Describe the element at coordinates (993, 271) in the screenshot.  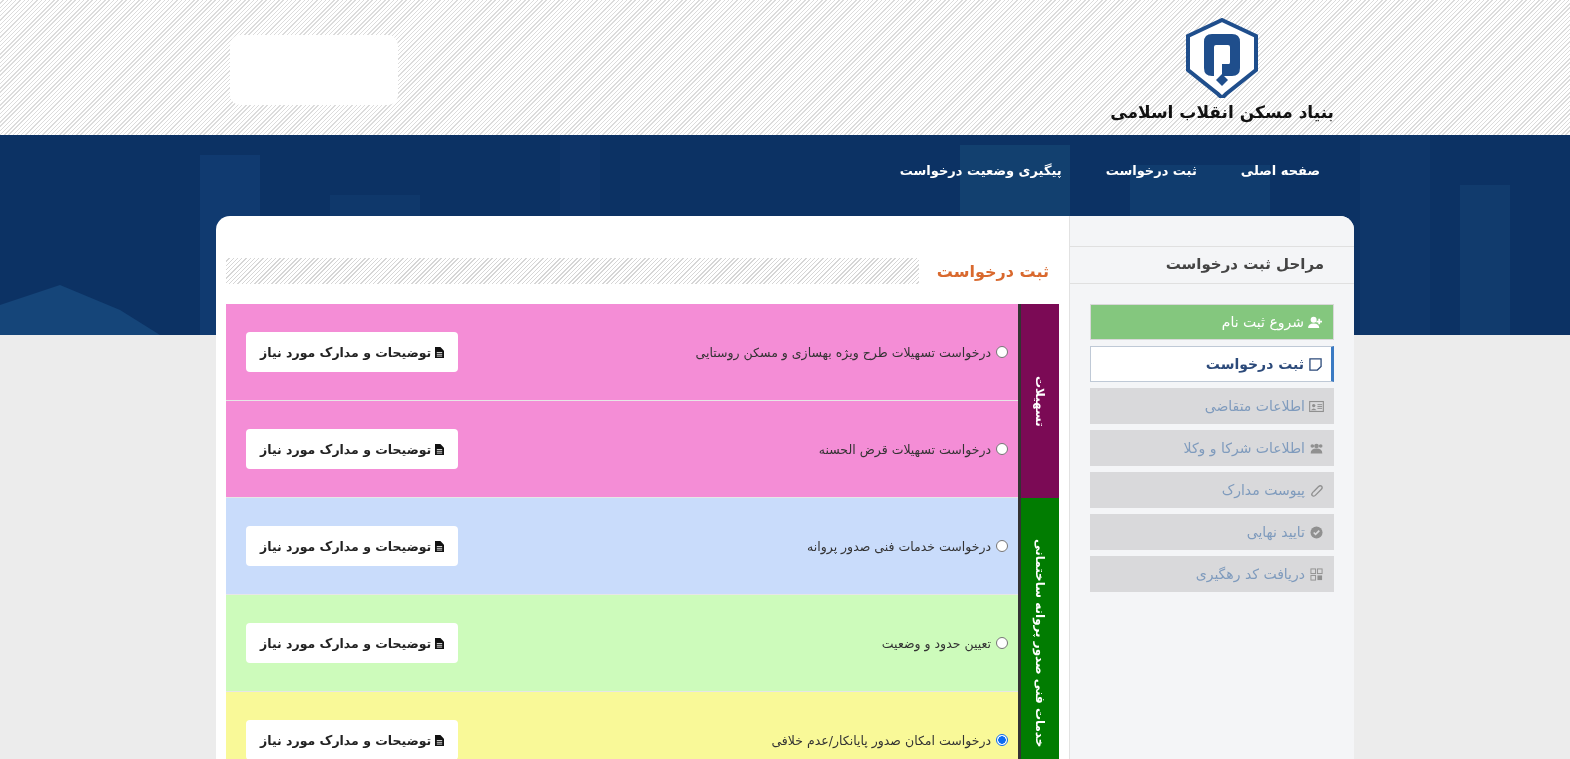
I see `section-title: ثبت درخواست` at that location.